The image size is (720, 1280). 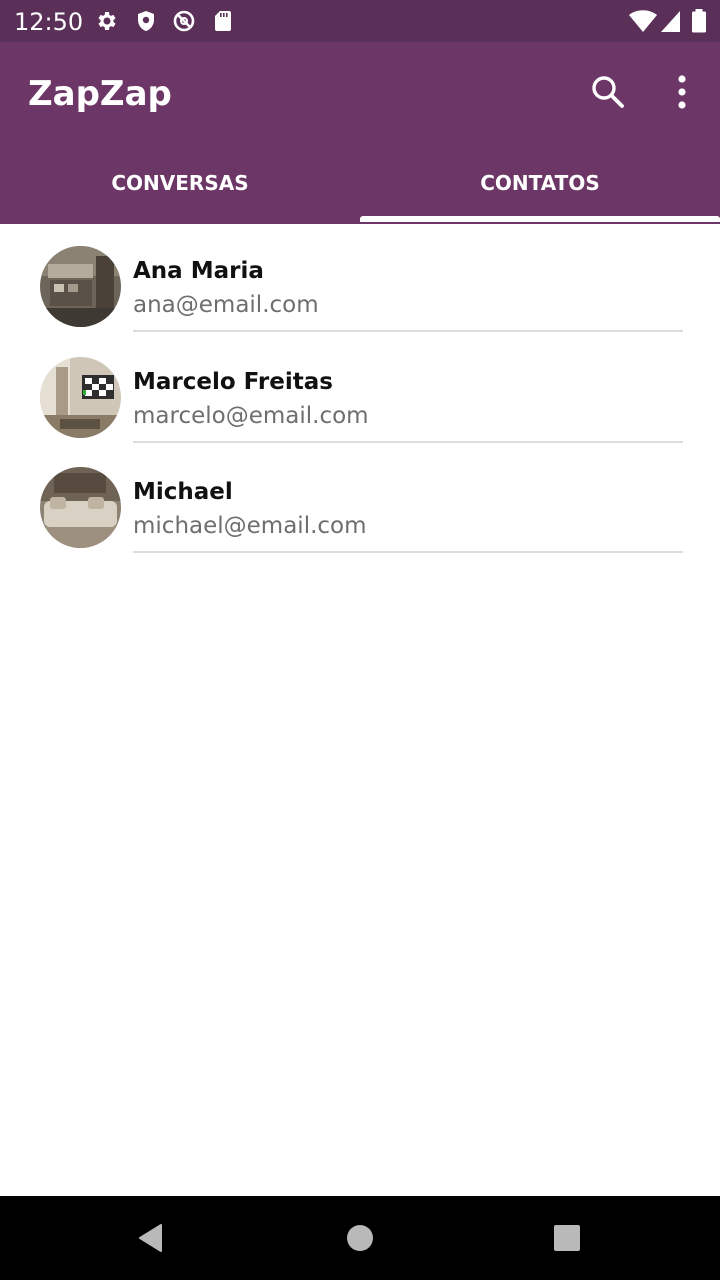 I want to click on tab-contatos: CONTATOS, so click(x=540, y=183).